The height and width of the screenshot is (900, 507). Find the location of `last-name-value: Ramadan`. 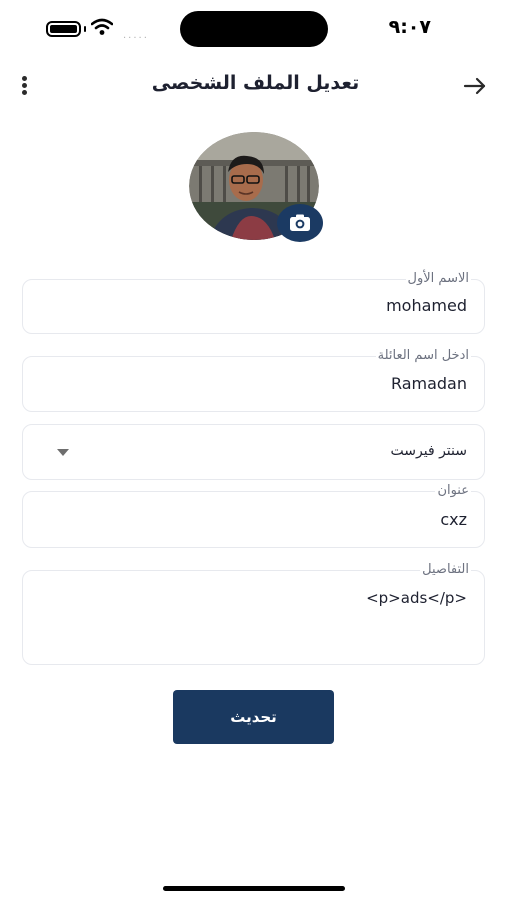

last-name-value: Ramadan is located at coordinates (429, 383).